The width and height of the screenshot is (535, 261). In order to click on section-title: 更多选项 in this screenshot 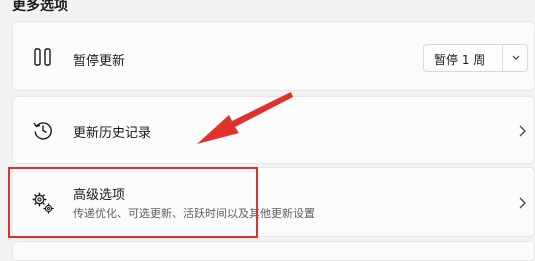, I will do `click(40, 7)`.